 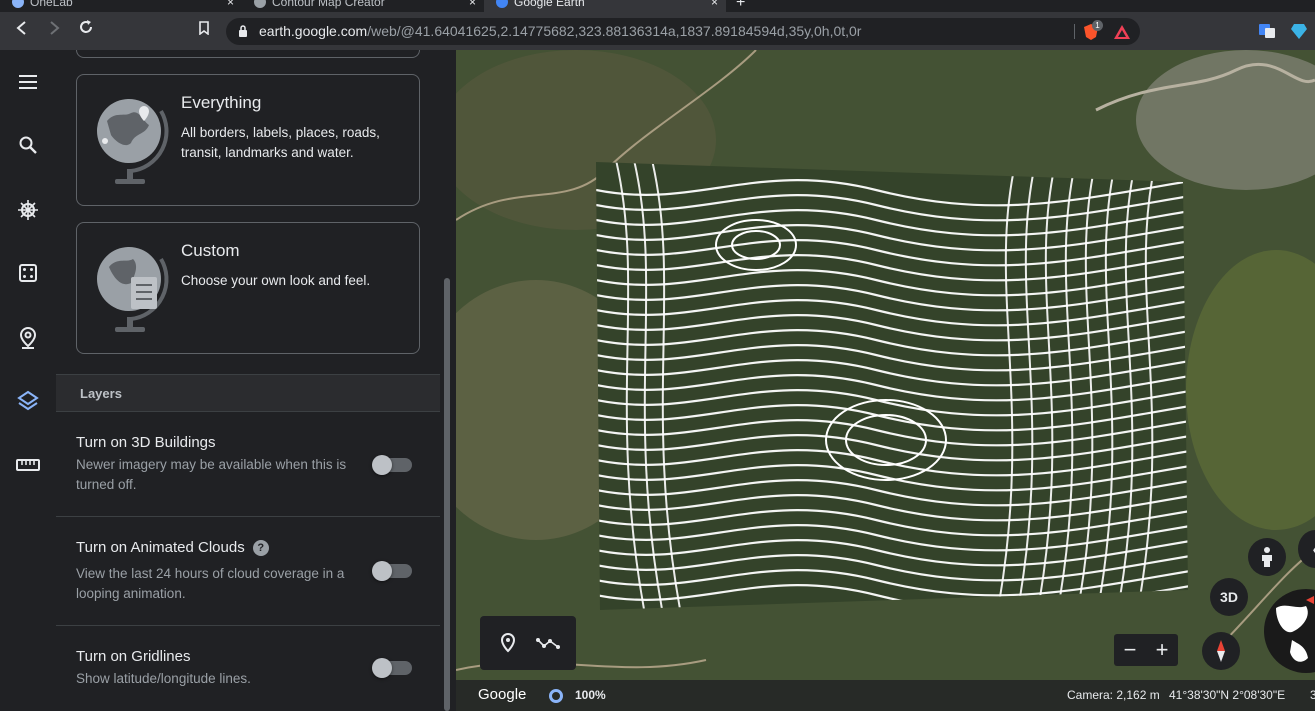 I want to click on omnibox-divider, so click(x=1074, y=31).